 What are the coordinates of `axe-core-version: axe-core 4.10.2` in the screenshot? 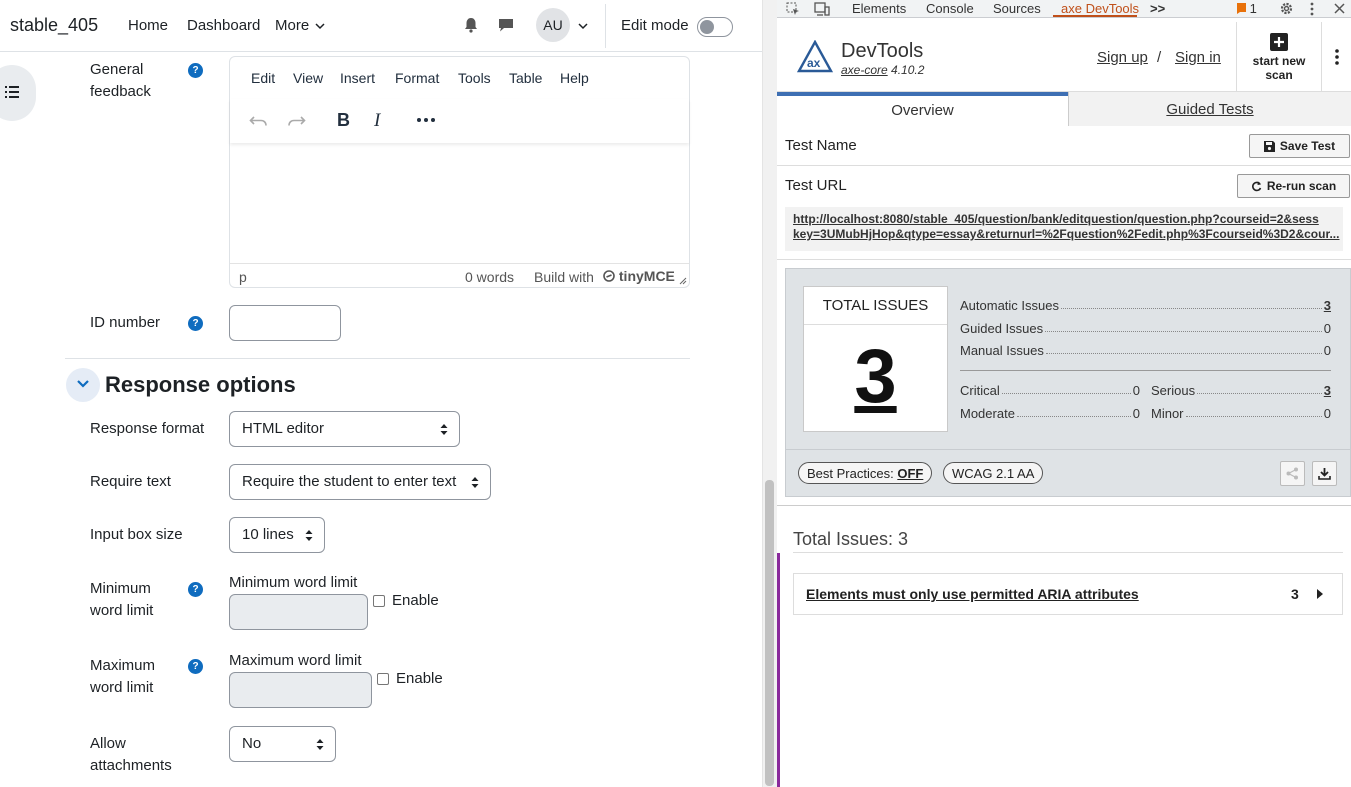 It's located at (882, 70).